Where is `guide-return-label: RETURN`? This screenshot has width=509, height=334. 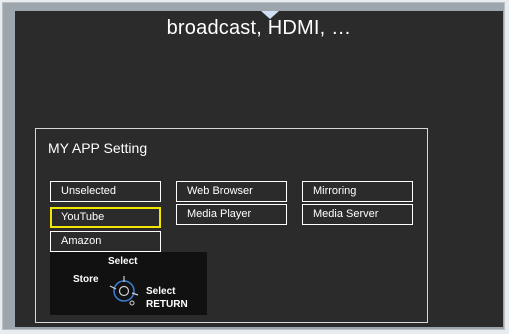 guide-return-label: RETURN is located at coordinates (167, 304).